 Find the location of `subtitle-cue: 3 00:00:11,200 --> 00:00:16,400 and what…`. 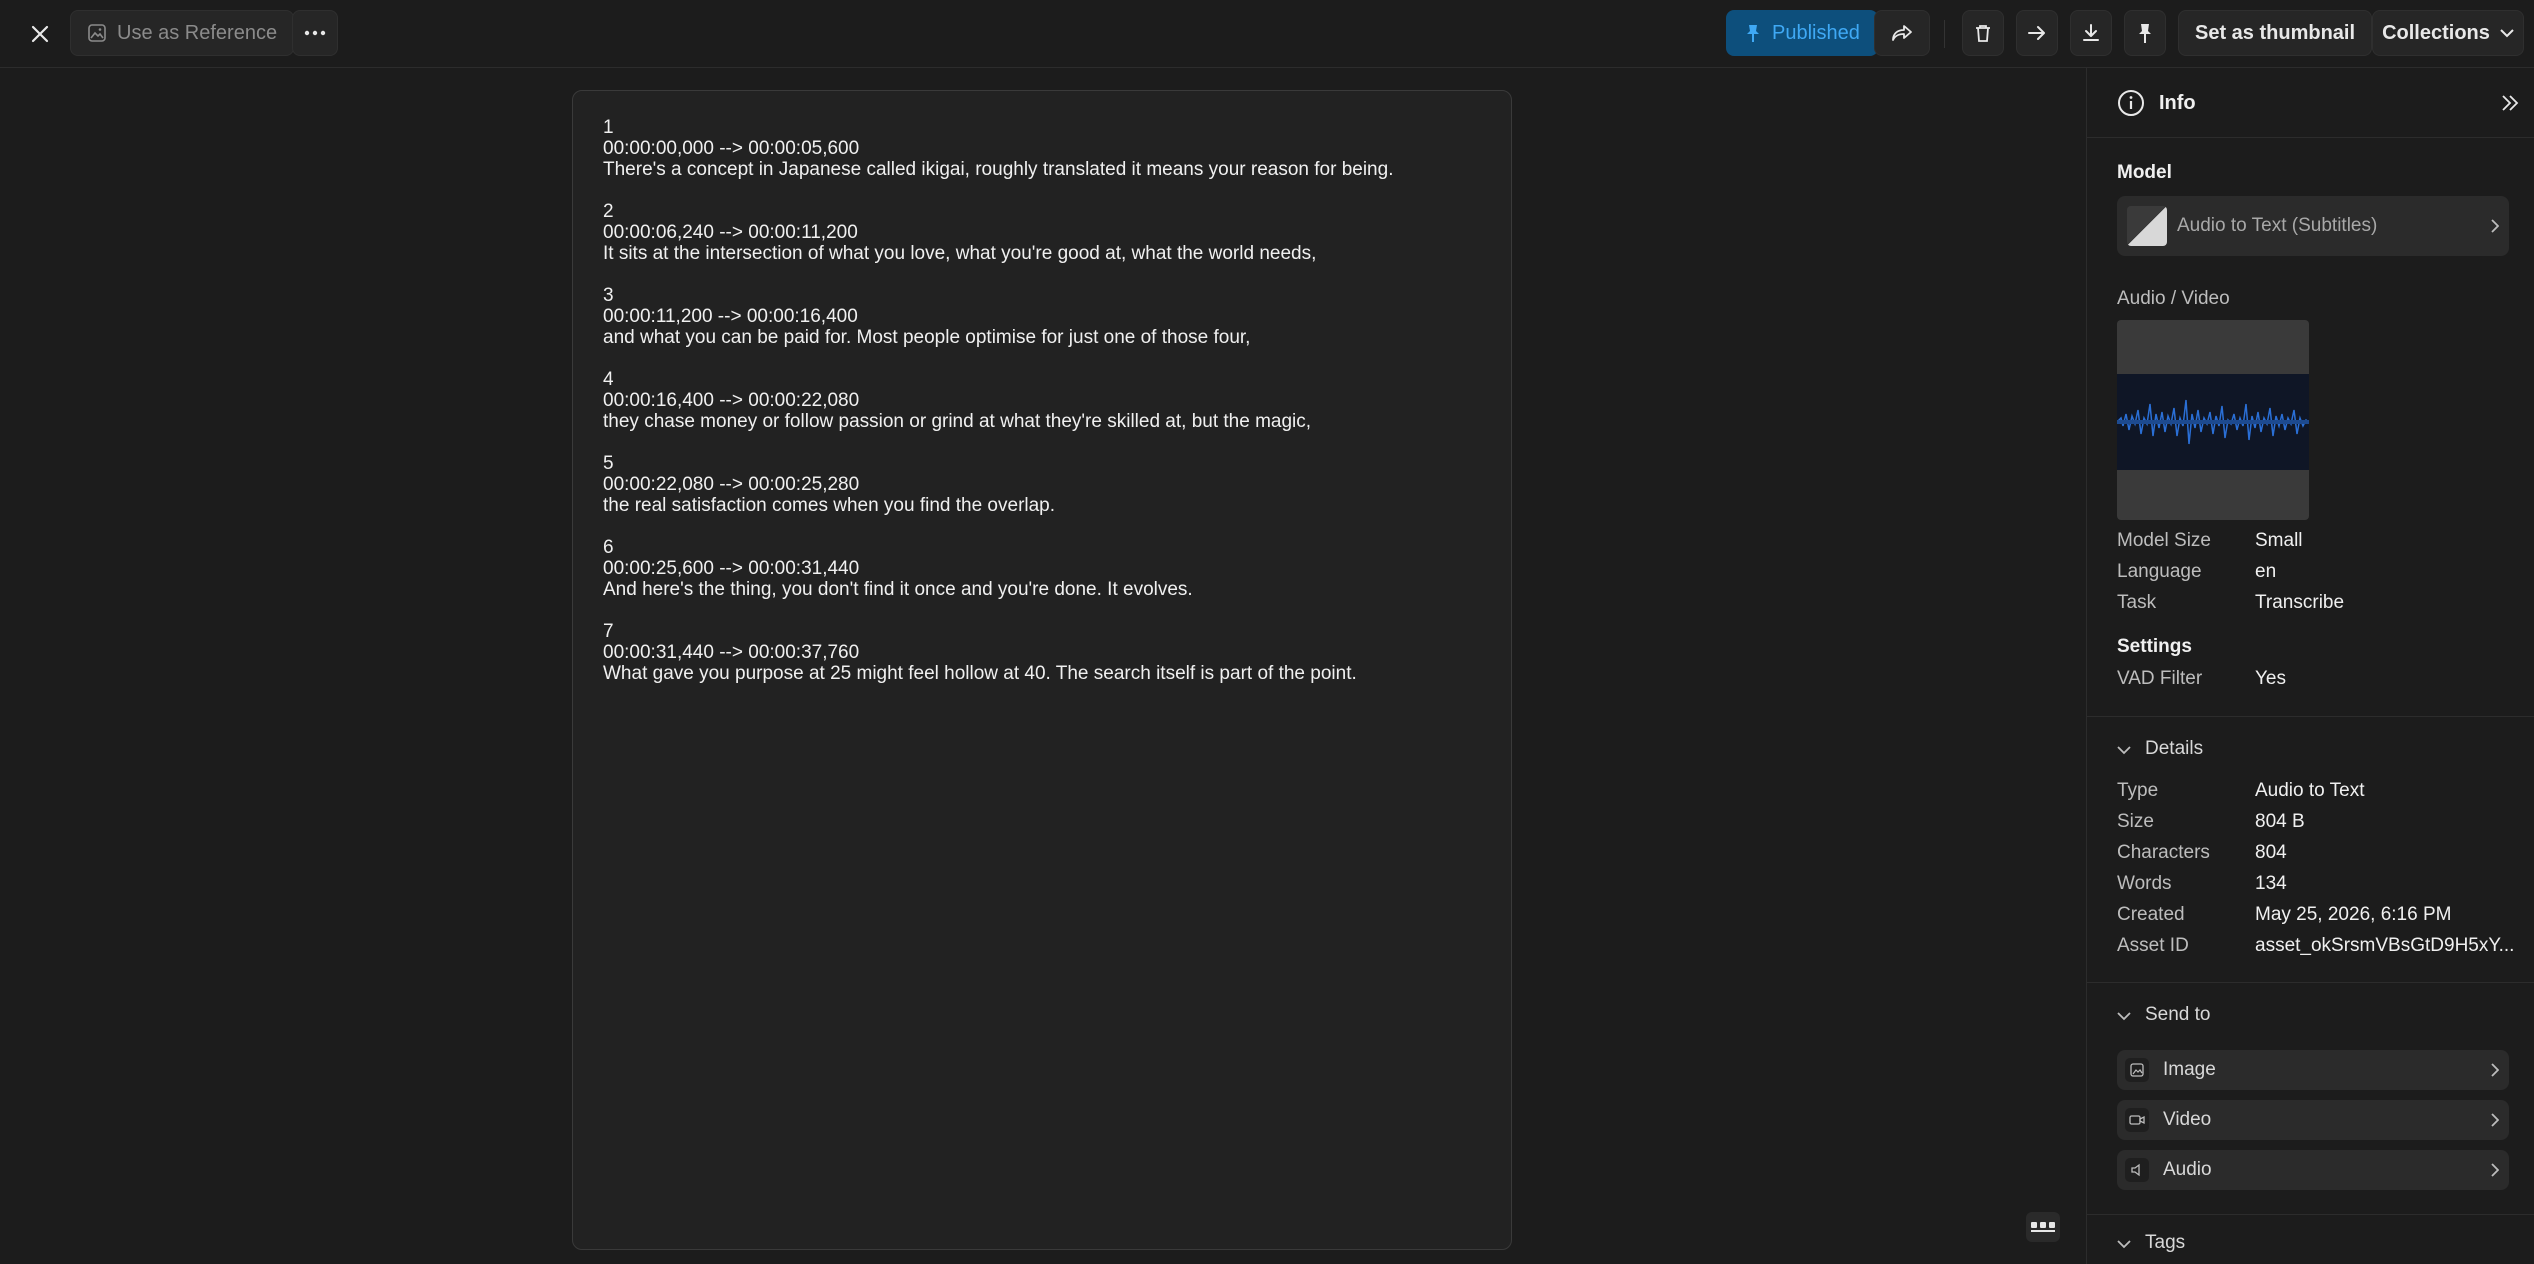

subtitle-cue: 3 00:00:11,200 --> 00:00:16,400 and what… is located at coordinates (1042, 316).